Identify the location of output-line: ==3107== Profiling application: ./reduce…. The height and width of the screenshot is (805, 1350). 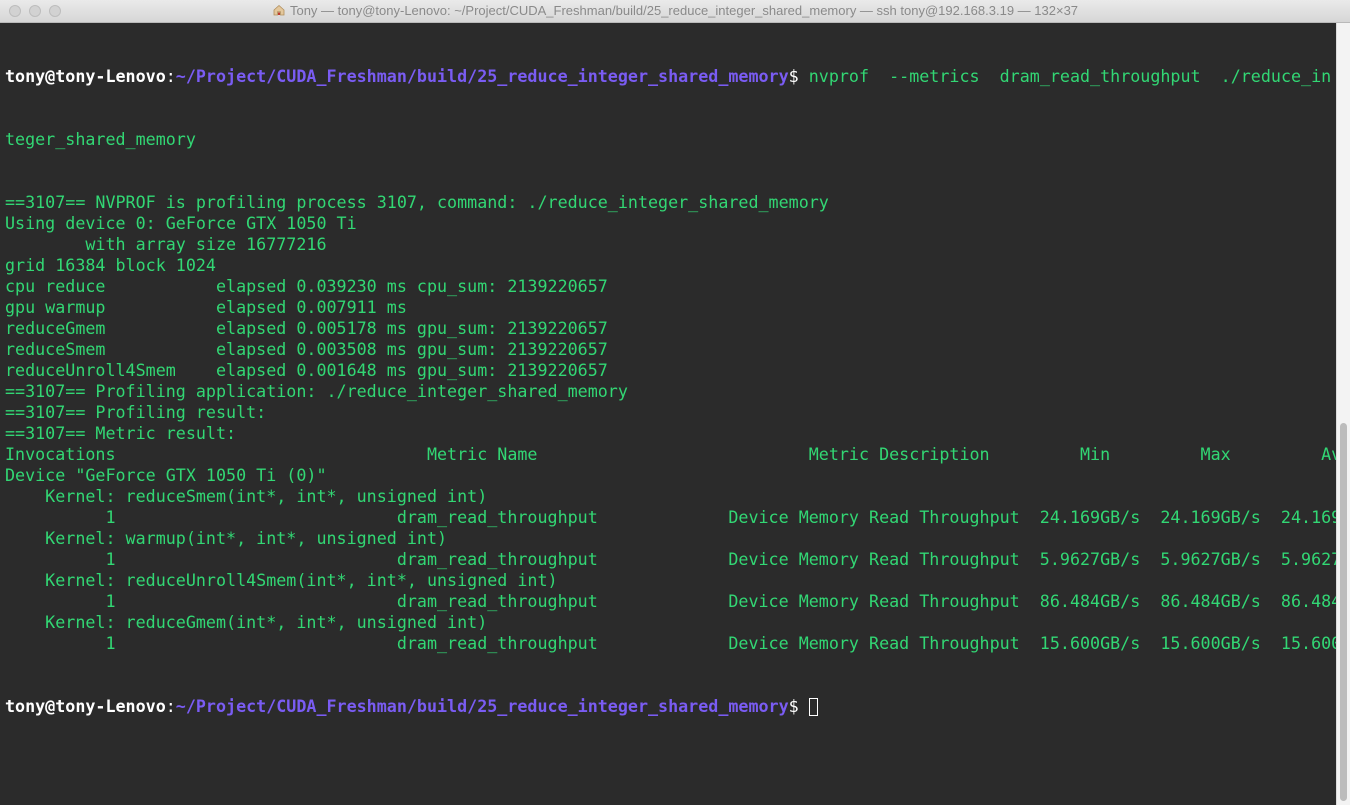
(316, 391).